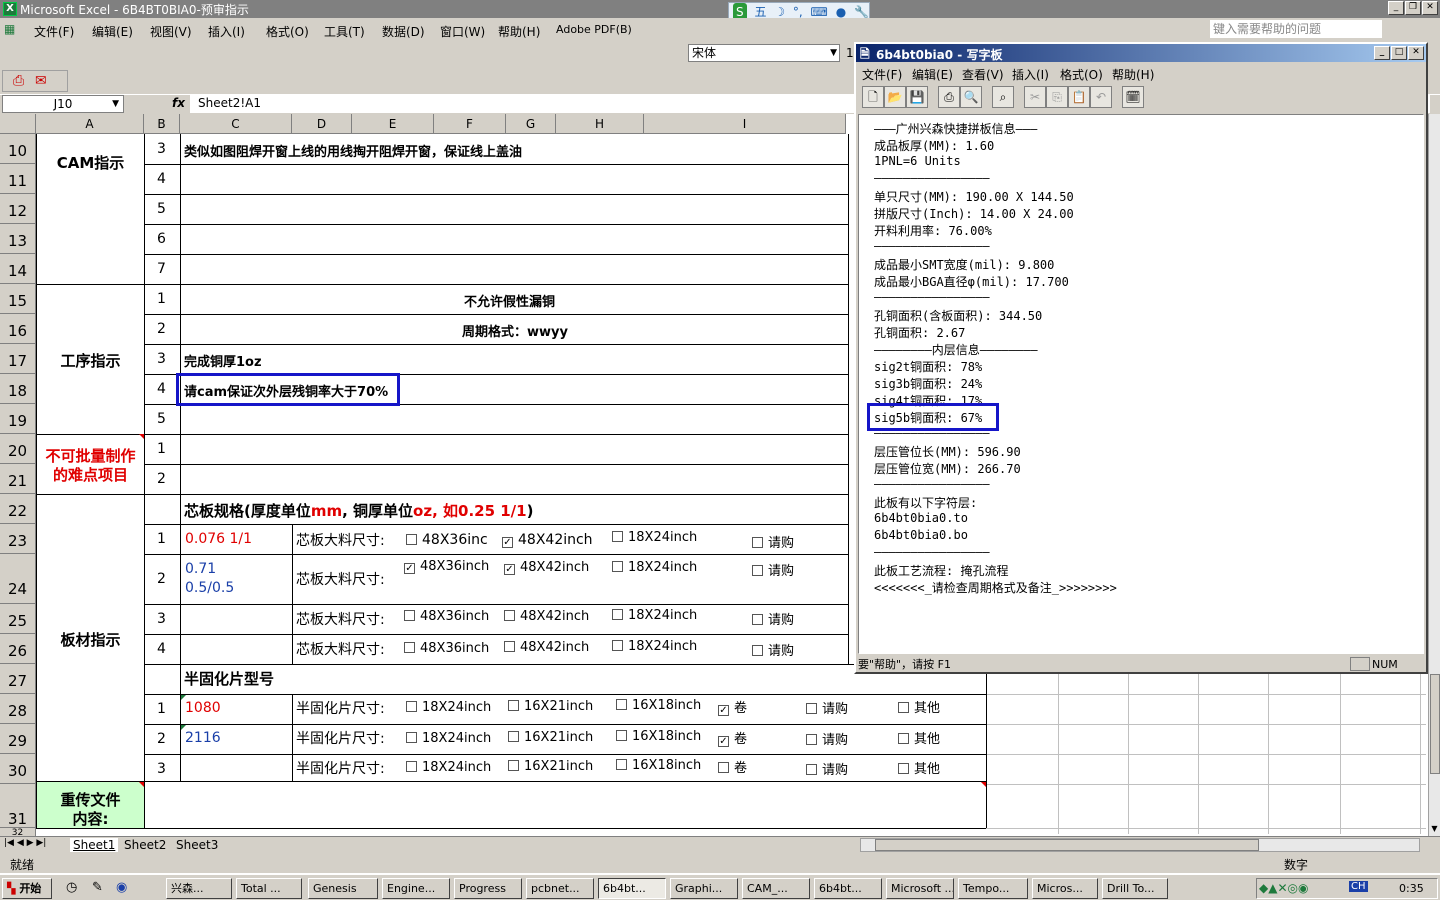 The width and height of the screenshot is (1440, 900). What do you see at coordinates (732, 706) in the screenshot?
I see `pp1-opt4: ✓ 卷` at bounding box center [732, 706].